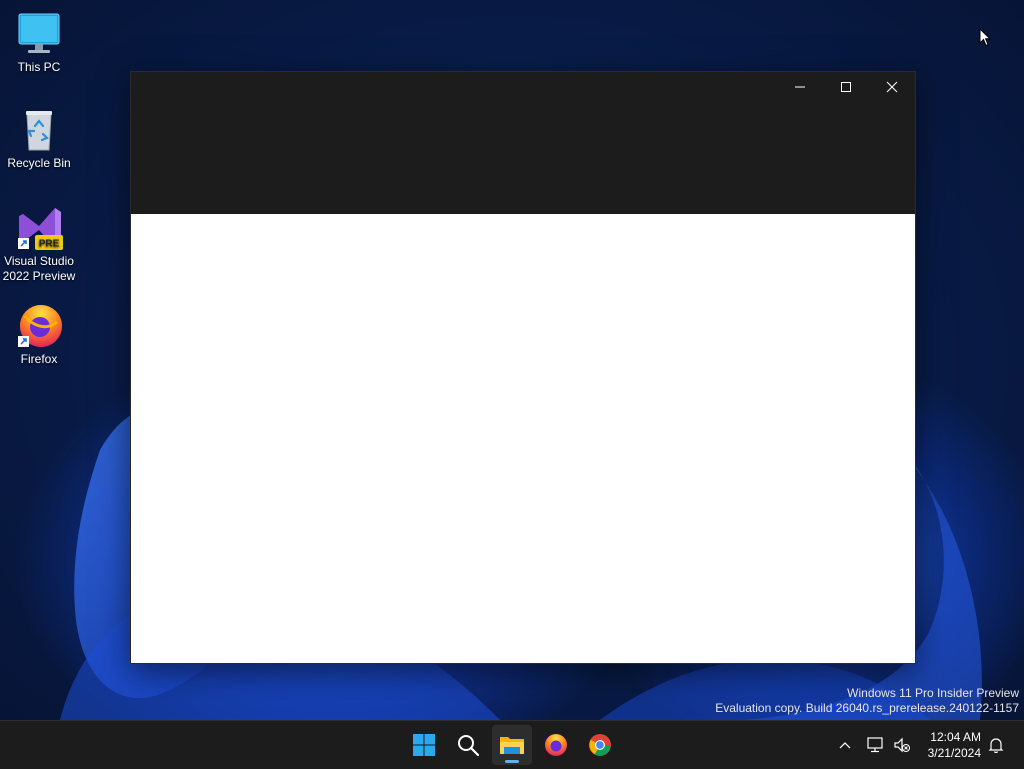 This screenshot has width=1024, height=769. Describe the element at coordinates (39, 130) in the screenshot. I see `recycle-bin-icon` at that location.